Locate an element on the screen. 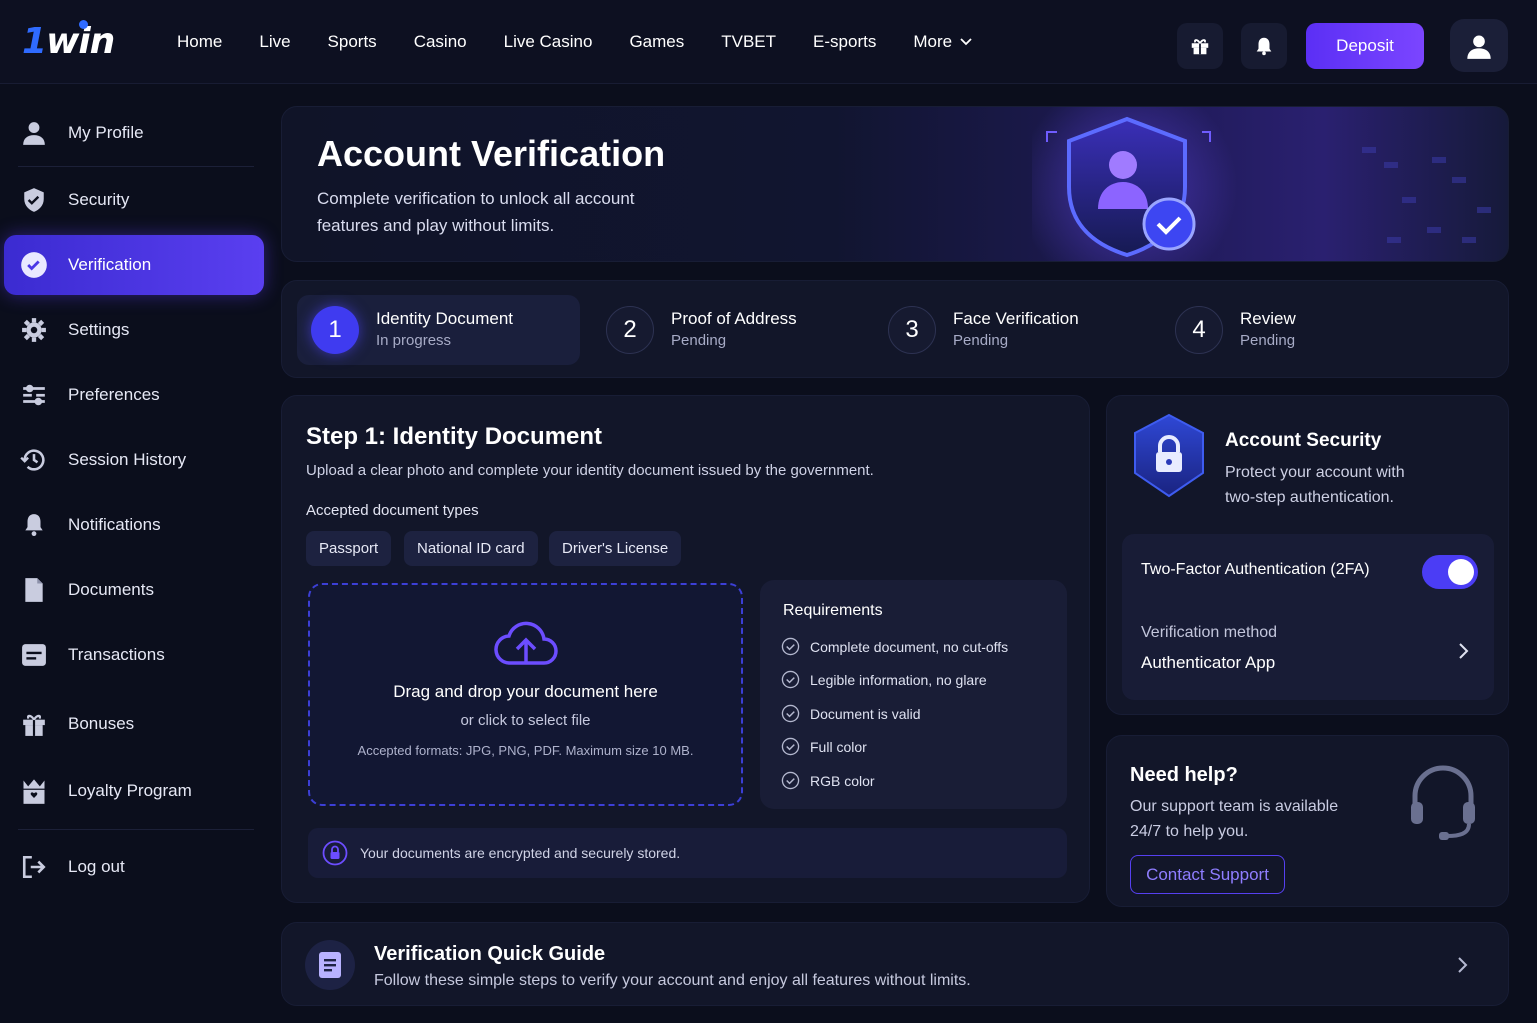 The image size is (1537, 1023). logout-icon is located at coordinates (34, 867).